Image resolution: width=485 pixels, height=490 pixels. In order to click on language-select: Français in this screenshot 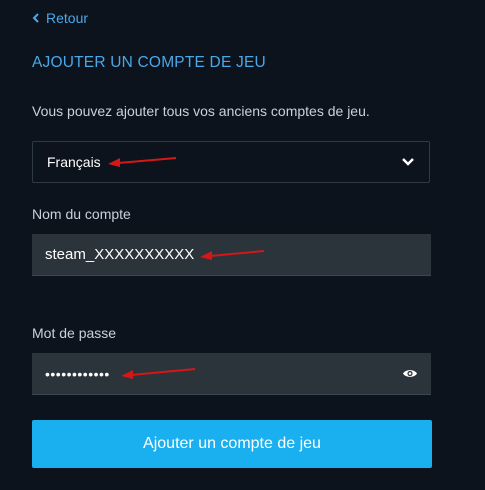, I will do `click(231, 162)`.